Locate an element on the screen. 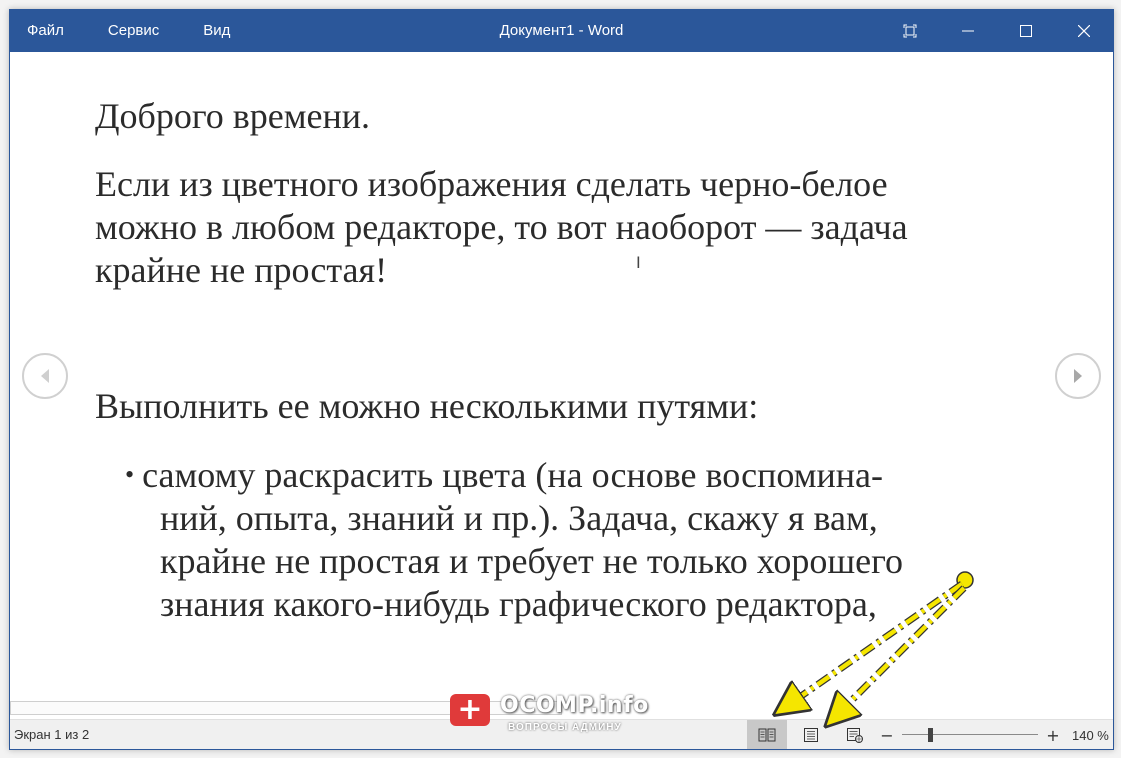 The image size is (1121, 758). text-cursor-icon: I is located at coordinates (638, 262).